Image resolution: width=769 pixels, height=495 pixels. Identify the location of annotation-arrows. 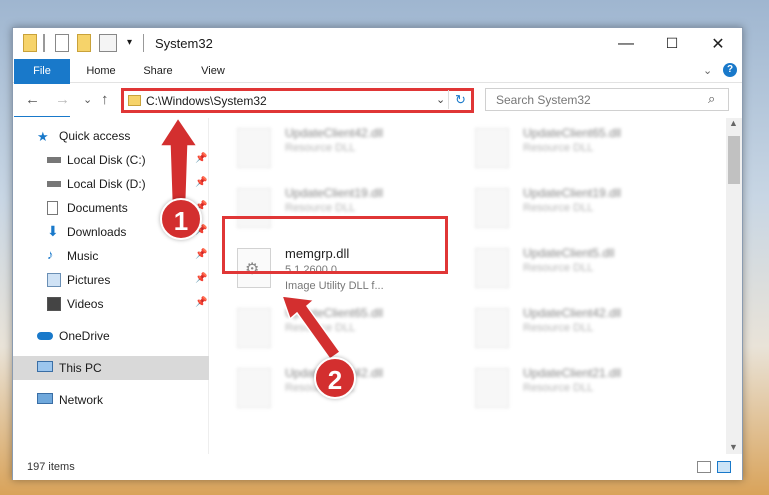
(250, 238).